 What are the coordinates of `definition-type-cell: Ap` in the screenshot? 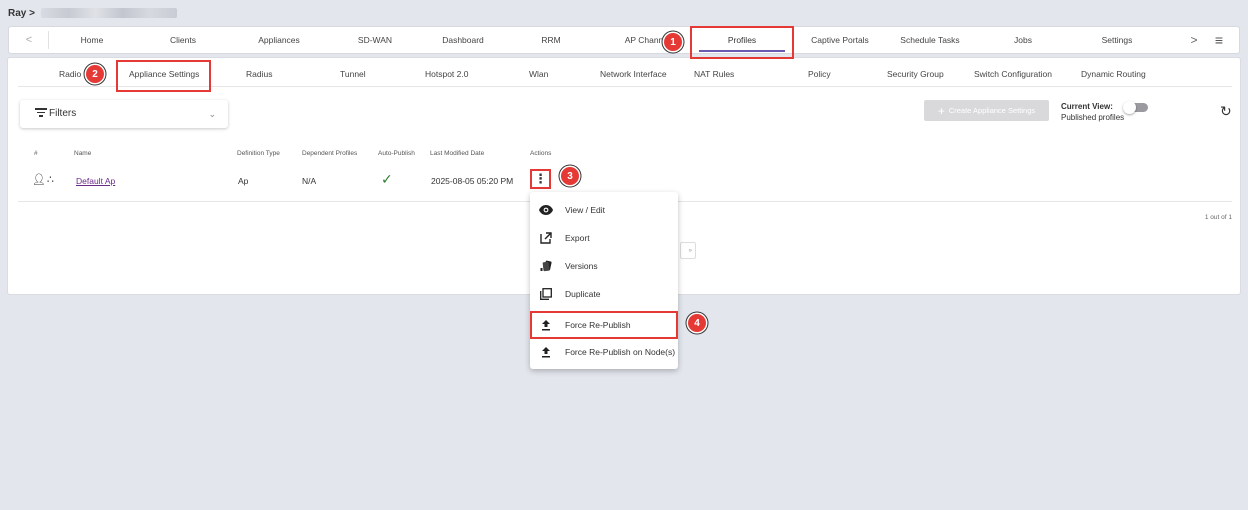 It's located at (243, 181).